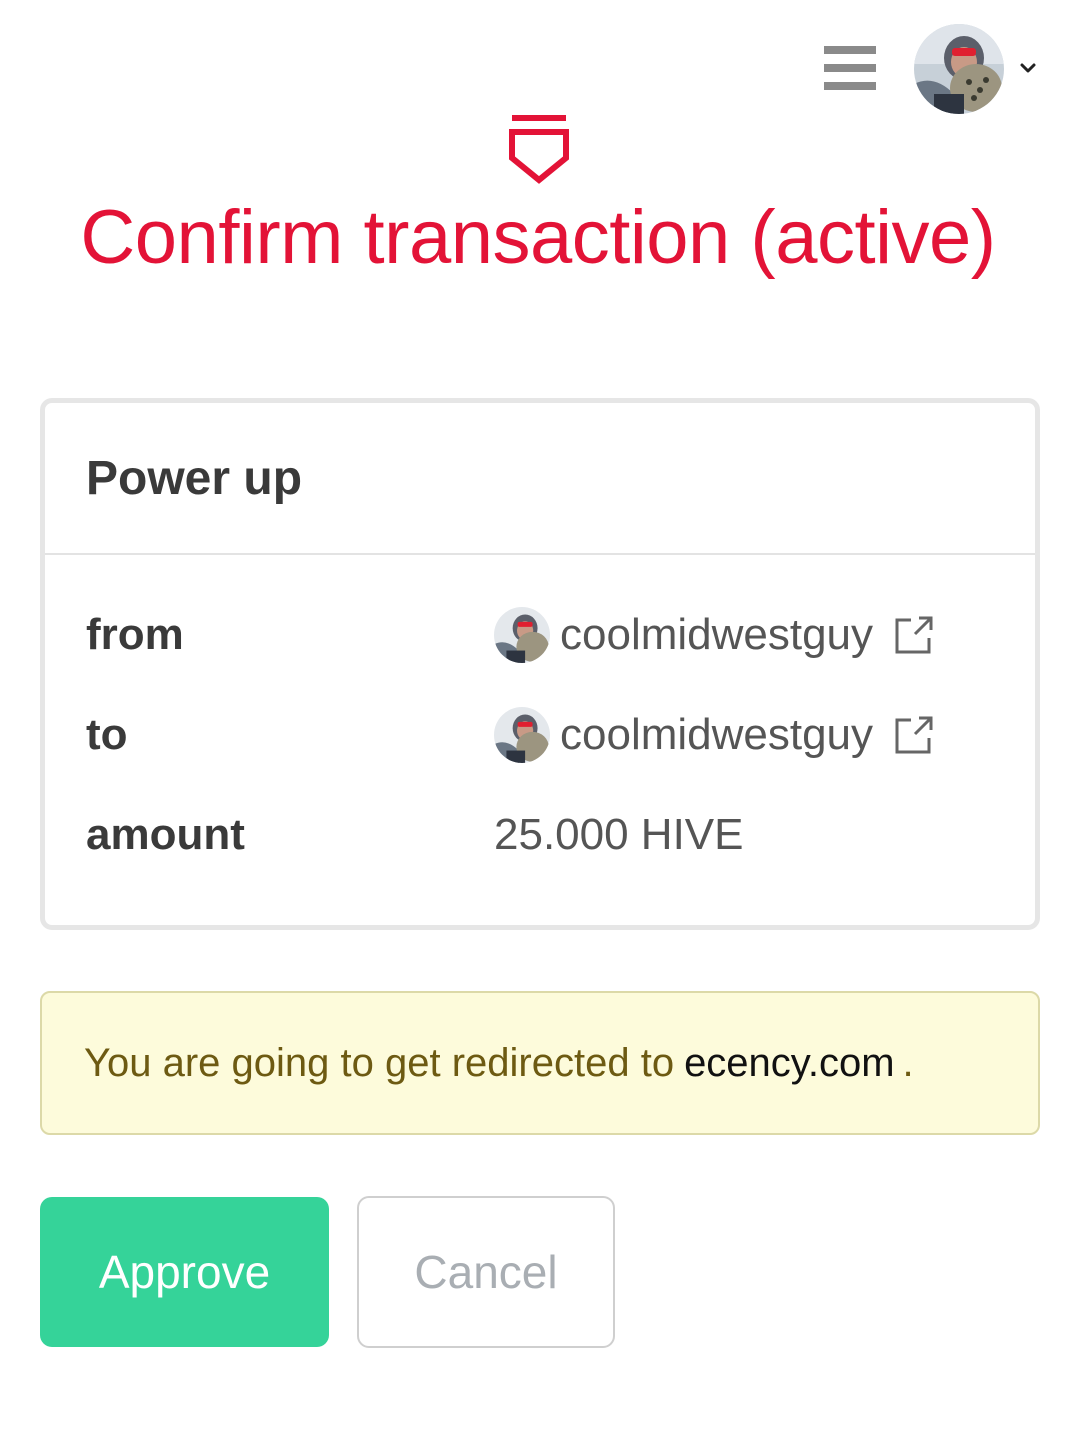 Image resolution: width=1076 pixels, height=1431 pixels. What do you see at coordinates (107, 734) in the screenshot?
I see `field-label: to` at bounding box center [107, 734].